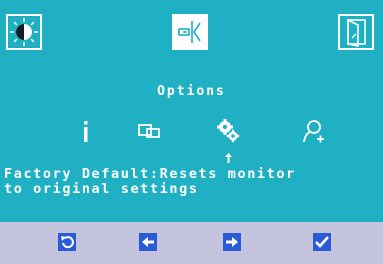 Image resolution: width=383 pixels, height=264 pixels. I want to click on exit-icon, so click(356, 32).